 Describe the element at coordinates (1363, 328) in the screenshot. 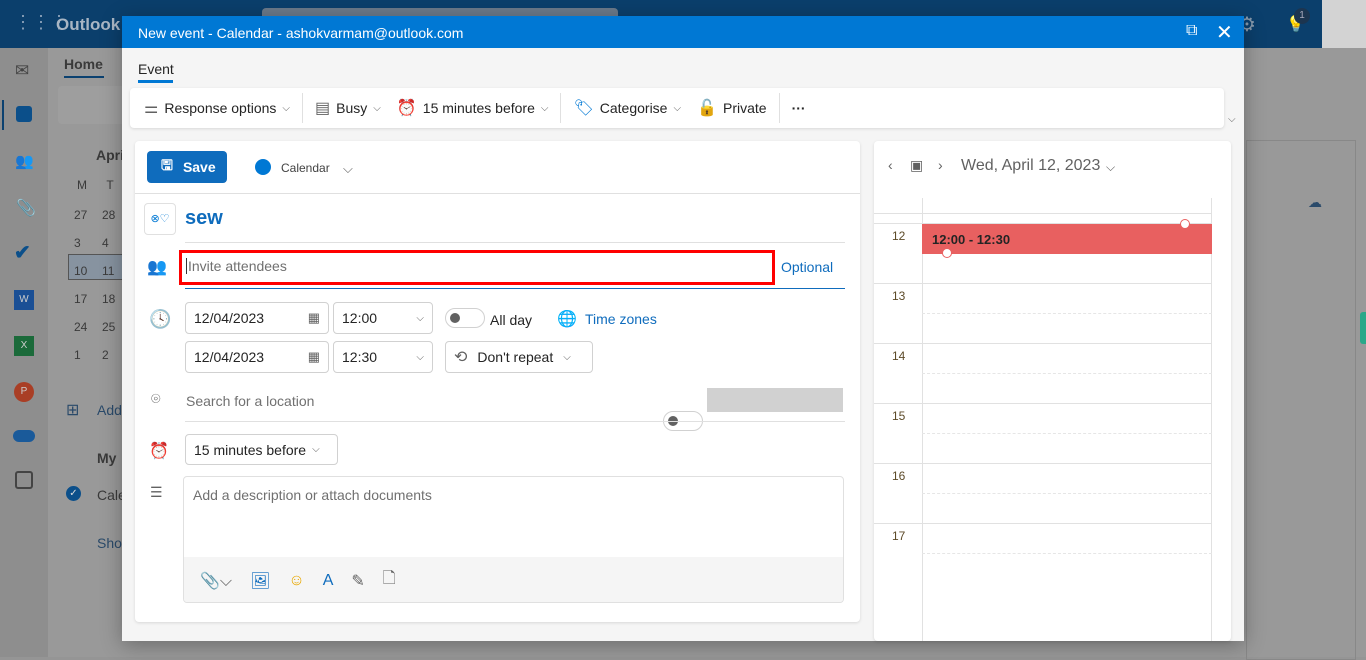

I see `side-handle` at that location.